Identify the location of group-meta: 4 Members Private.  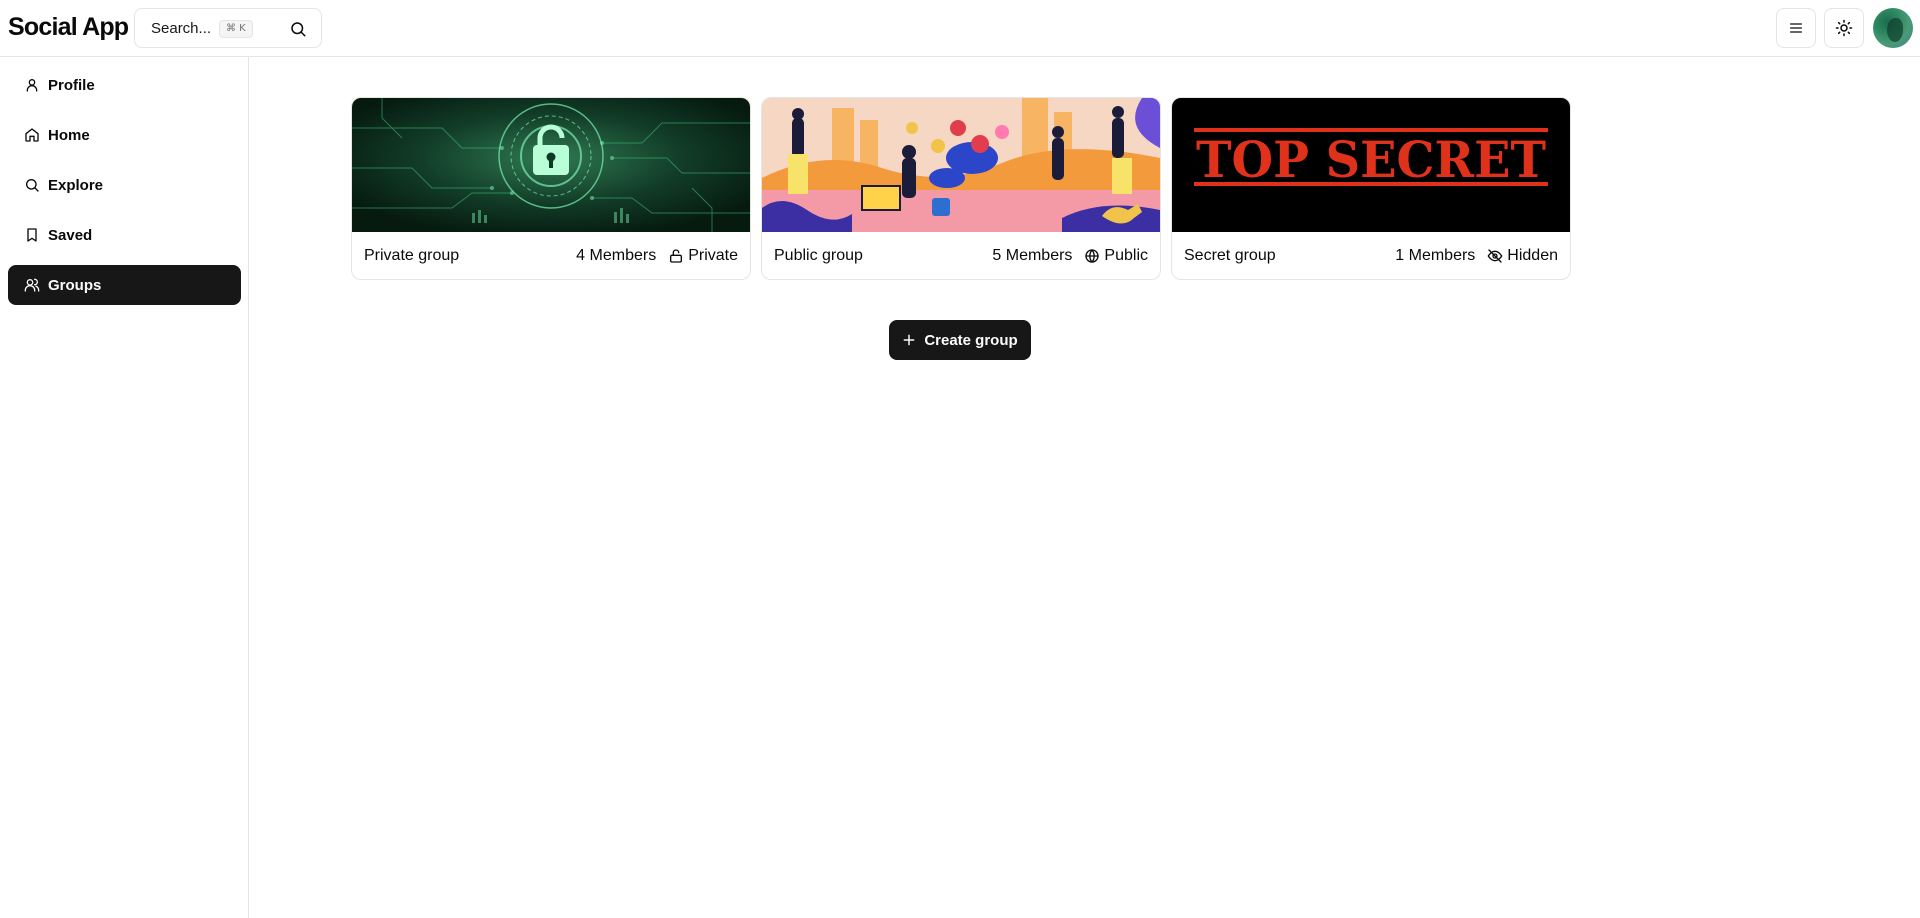
(657, 256).